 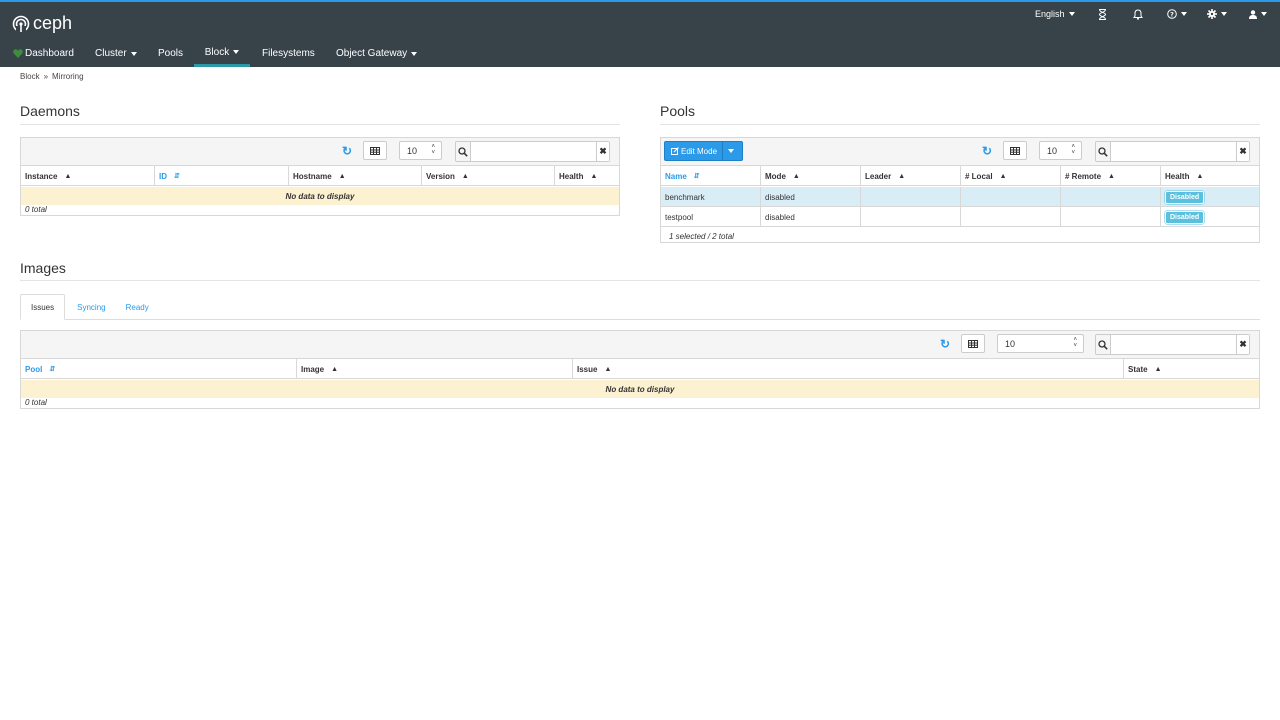 I want to click on edit-mode-dropdown-toggle, so click(x=730, y=151).